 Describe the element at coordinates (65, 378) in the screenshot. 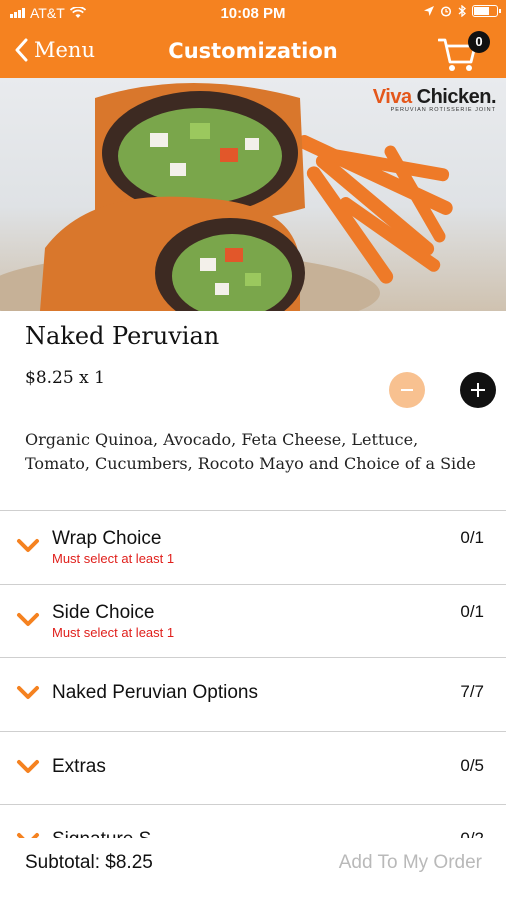

I see `item-price: $8.25 x 1` at that location.